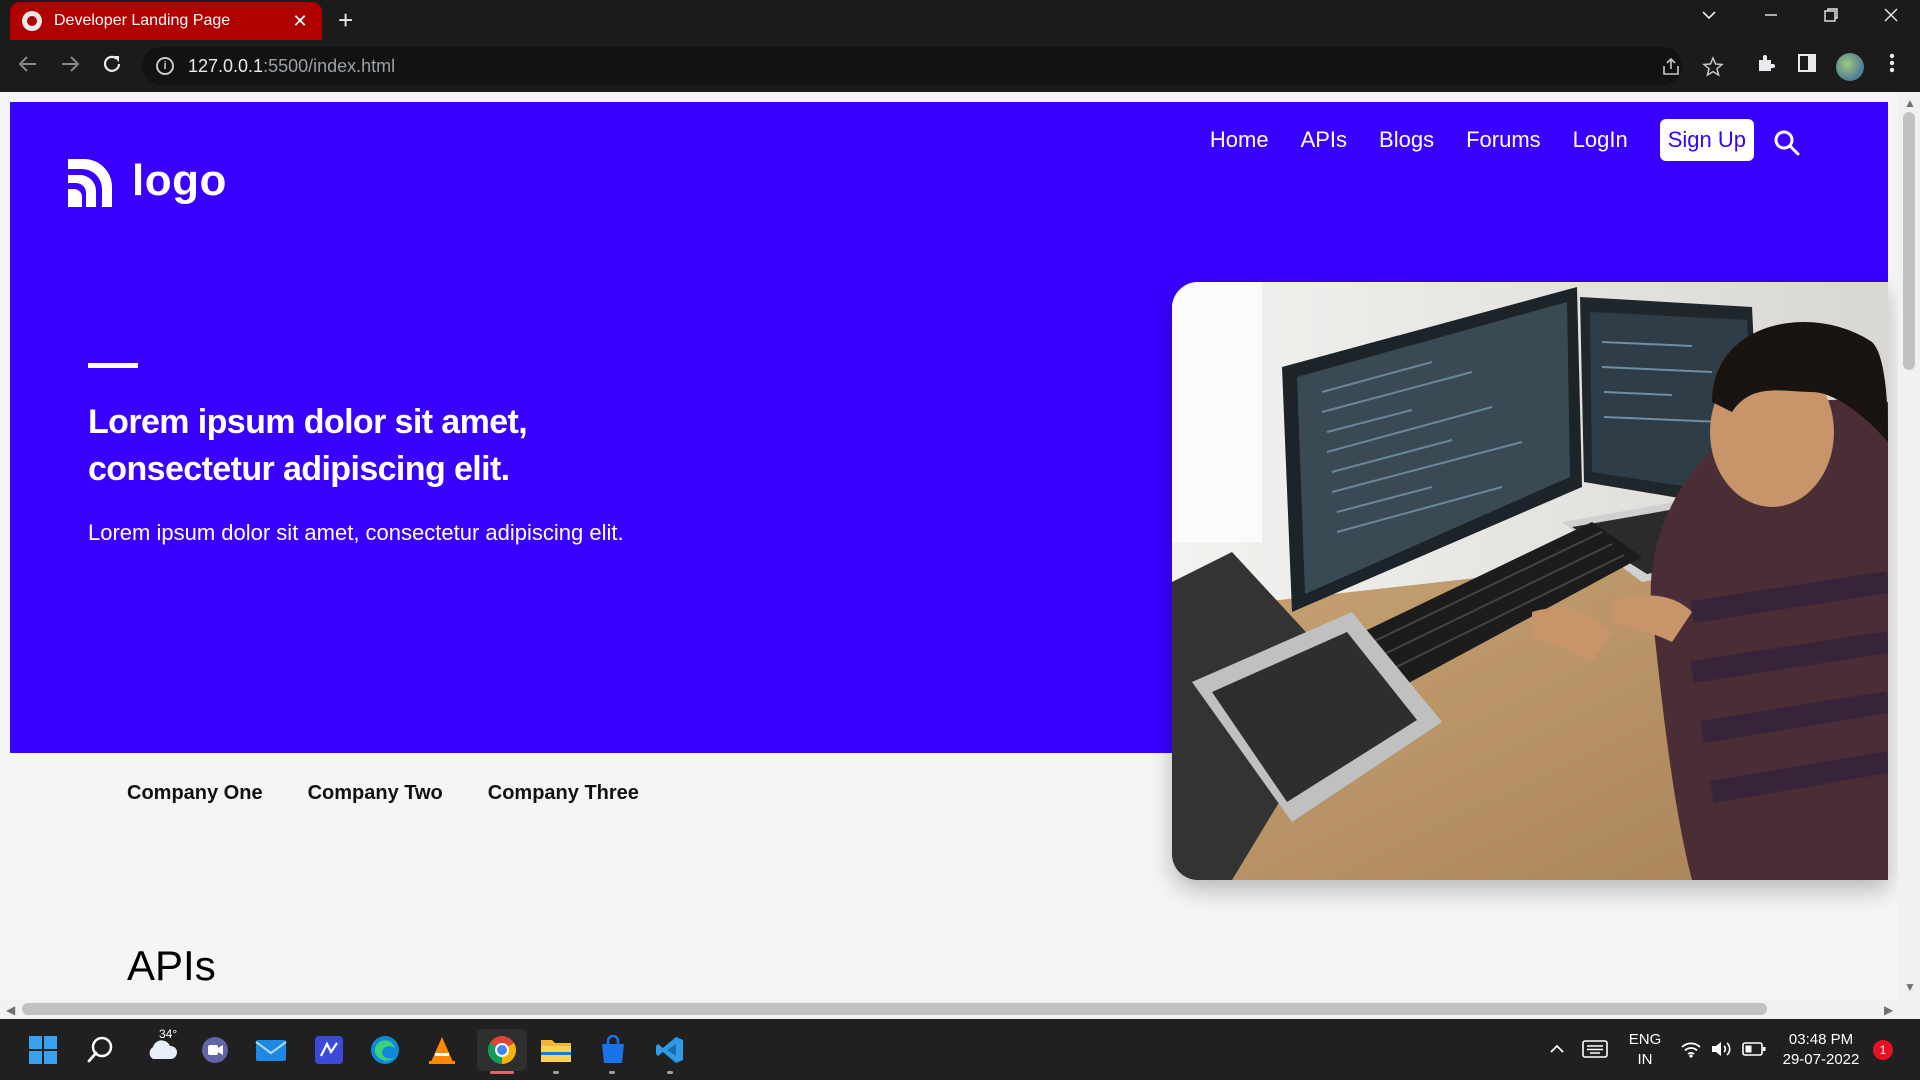  What do you see at coordinates (226, 65) in the screenshot?
I see `url-host: 127.0.0.1` at bounding box center [226, 65].